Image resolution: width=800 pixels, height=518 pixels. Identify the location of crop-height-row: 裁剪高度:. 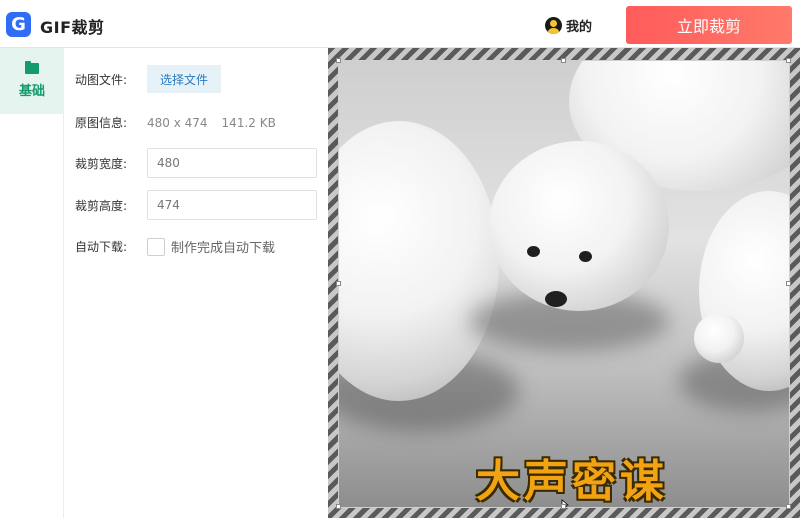
(196, 205).